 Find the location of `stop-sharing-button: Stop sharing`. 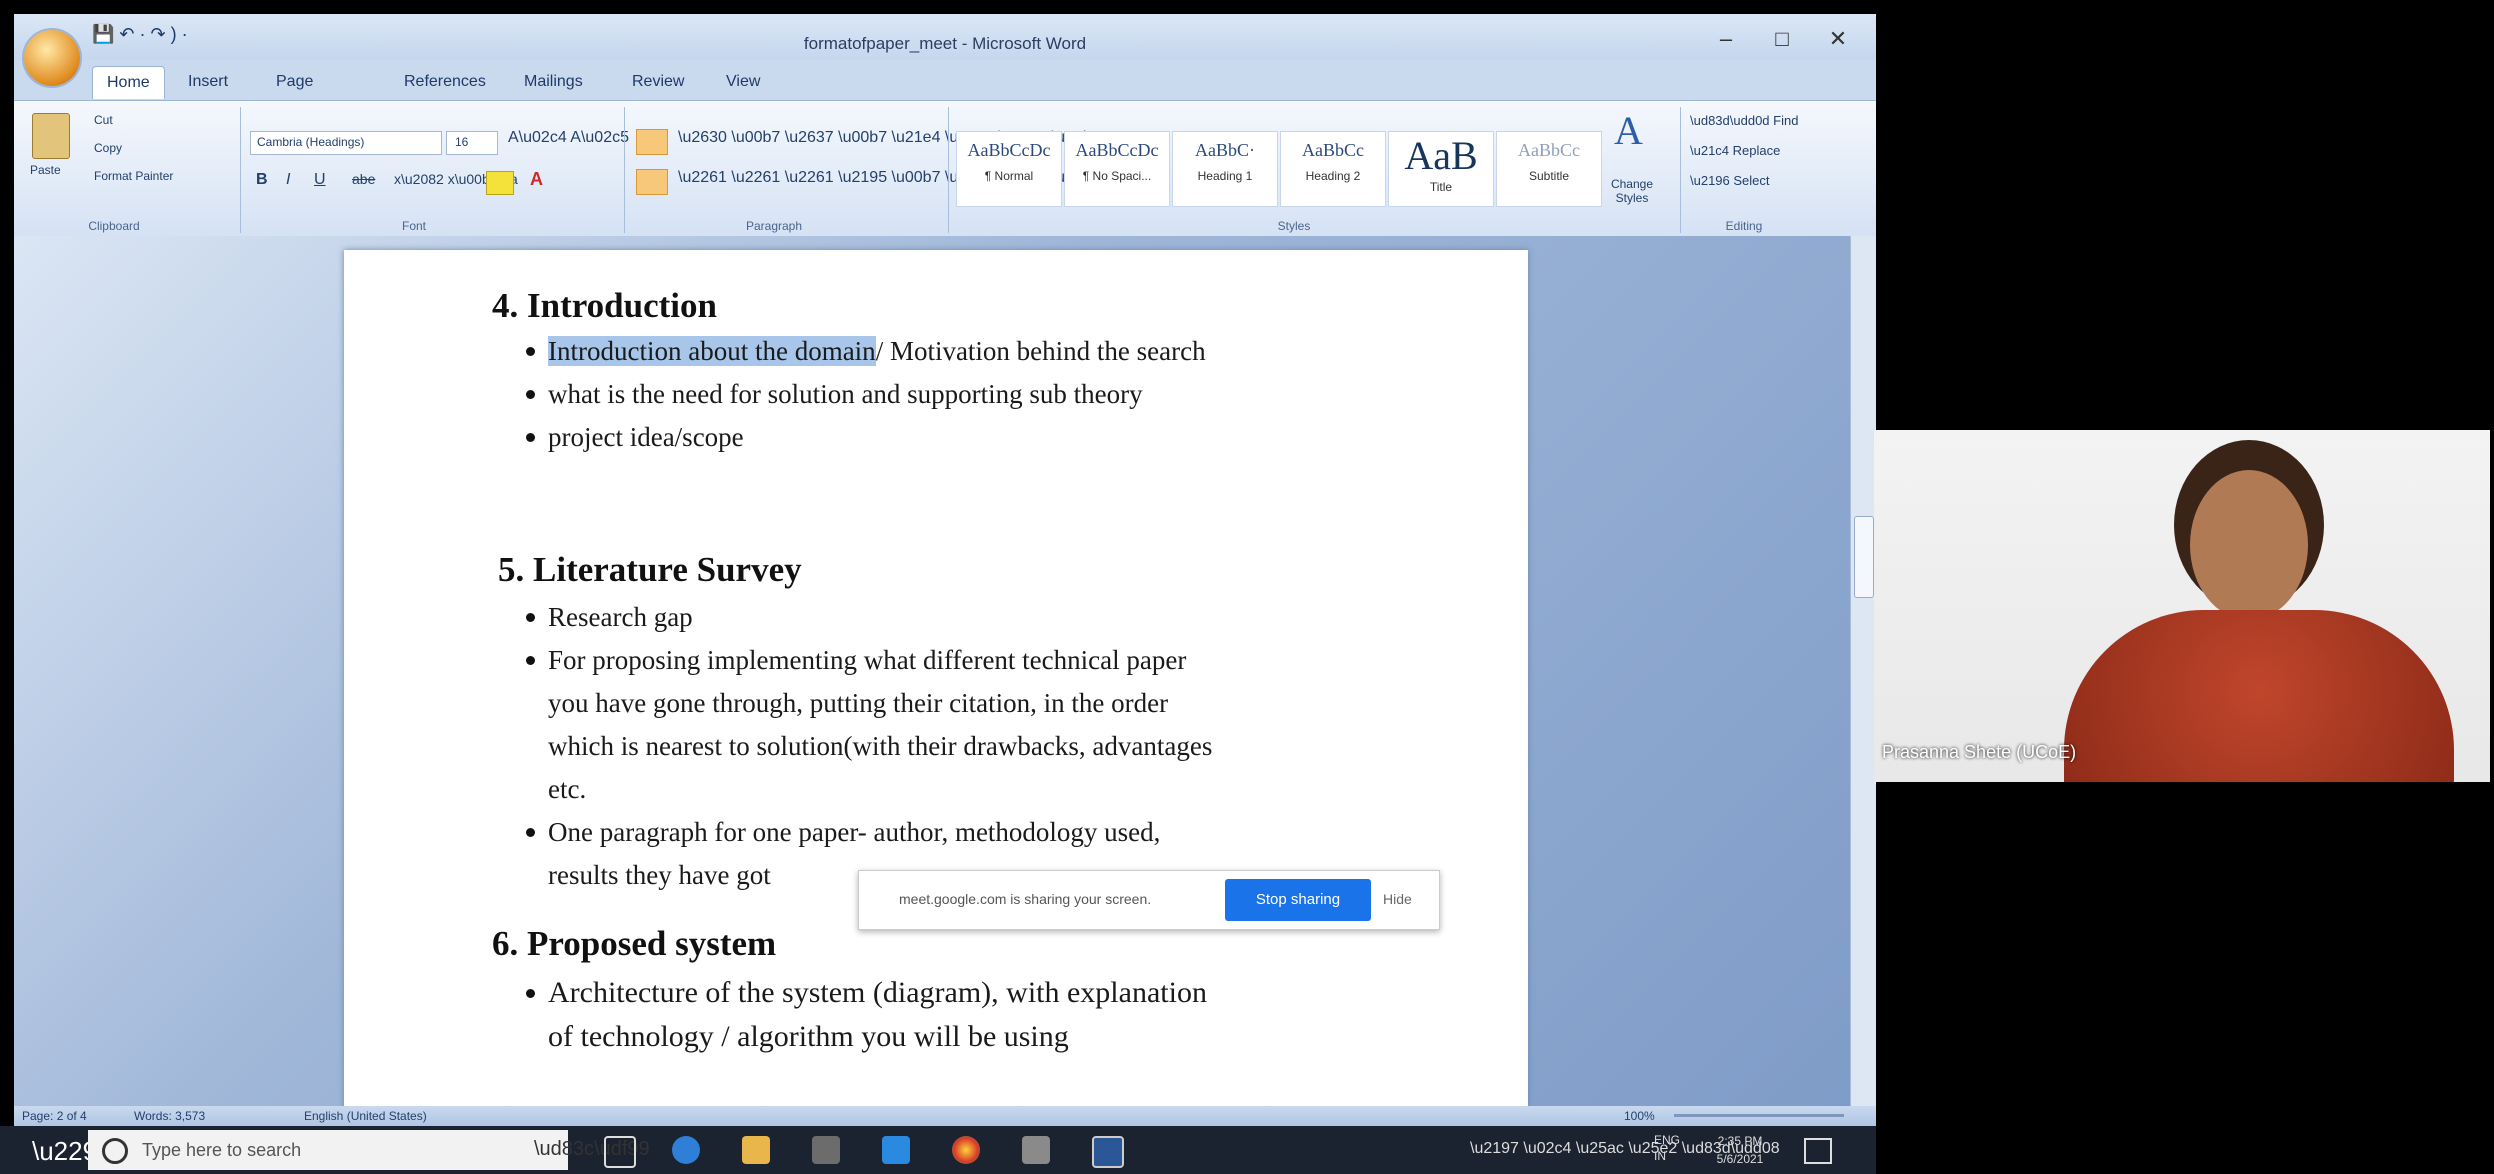

stop-sharing-button: Stop sharing is located at coordinates (1298, 900).